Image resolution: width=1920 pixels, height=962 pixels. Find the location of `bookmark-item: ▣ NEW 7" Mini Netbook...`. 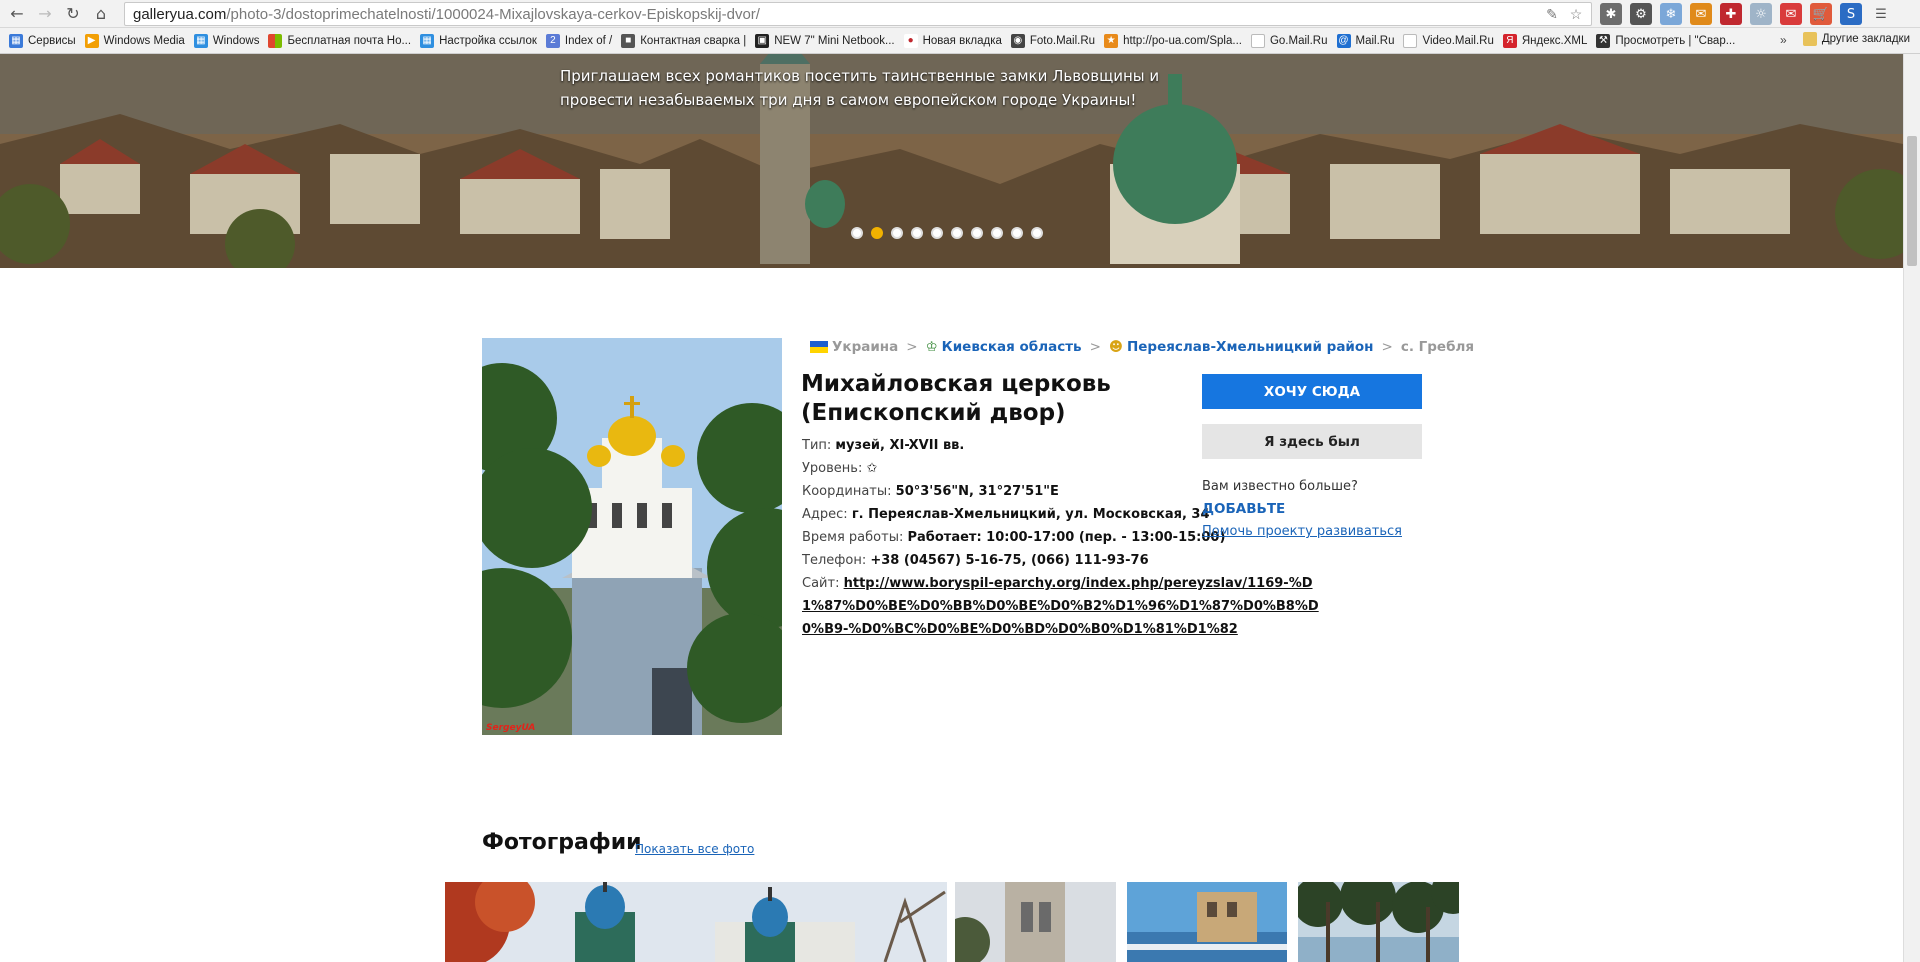

bookmark-item: ▣ NEW 7" Mini Netbook... is located at coordinates (825, 40).